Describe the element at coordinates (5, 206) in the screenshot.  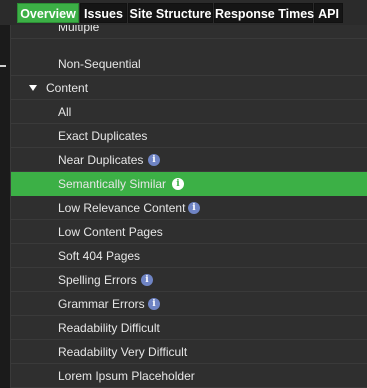
I see `left-panel-edge` at that location.